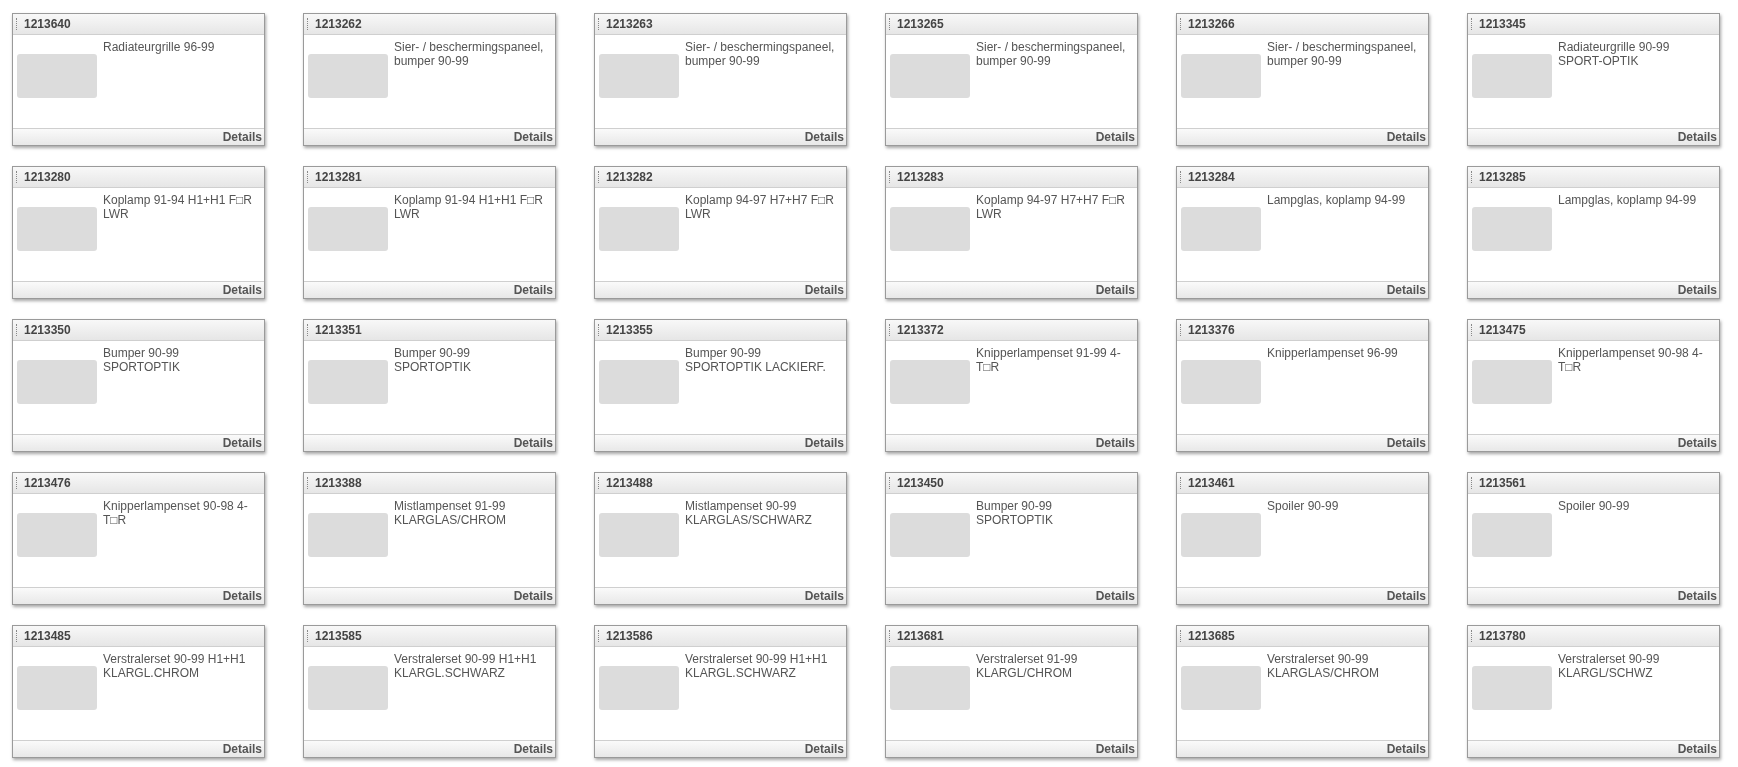 This screenshot has width=1738, height=767. Describe the element at coordinates (1324, 667) in the screenshot. I see `product-name: Verstralerset 90-99 KLARGLAS/CHROM` at that location.